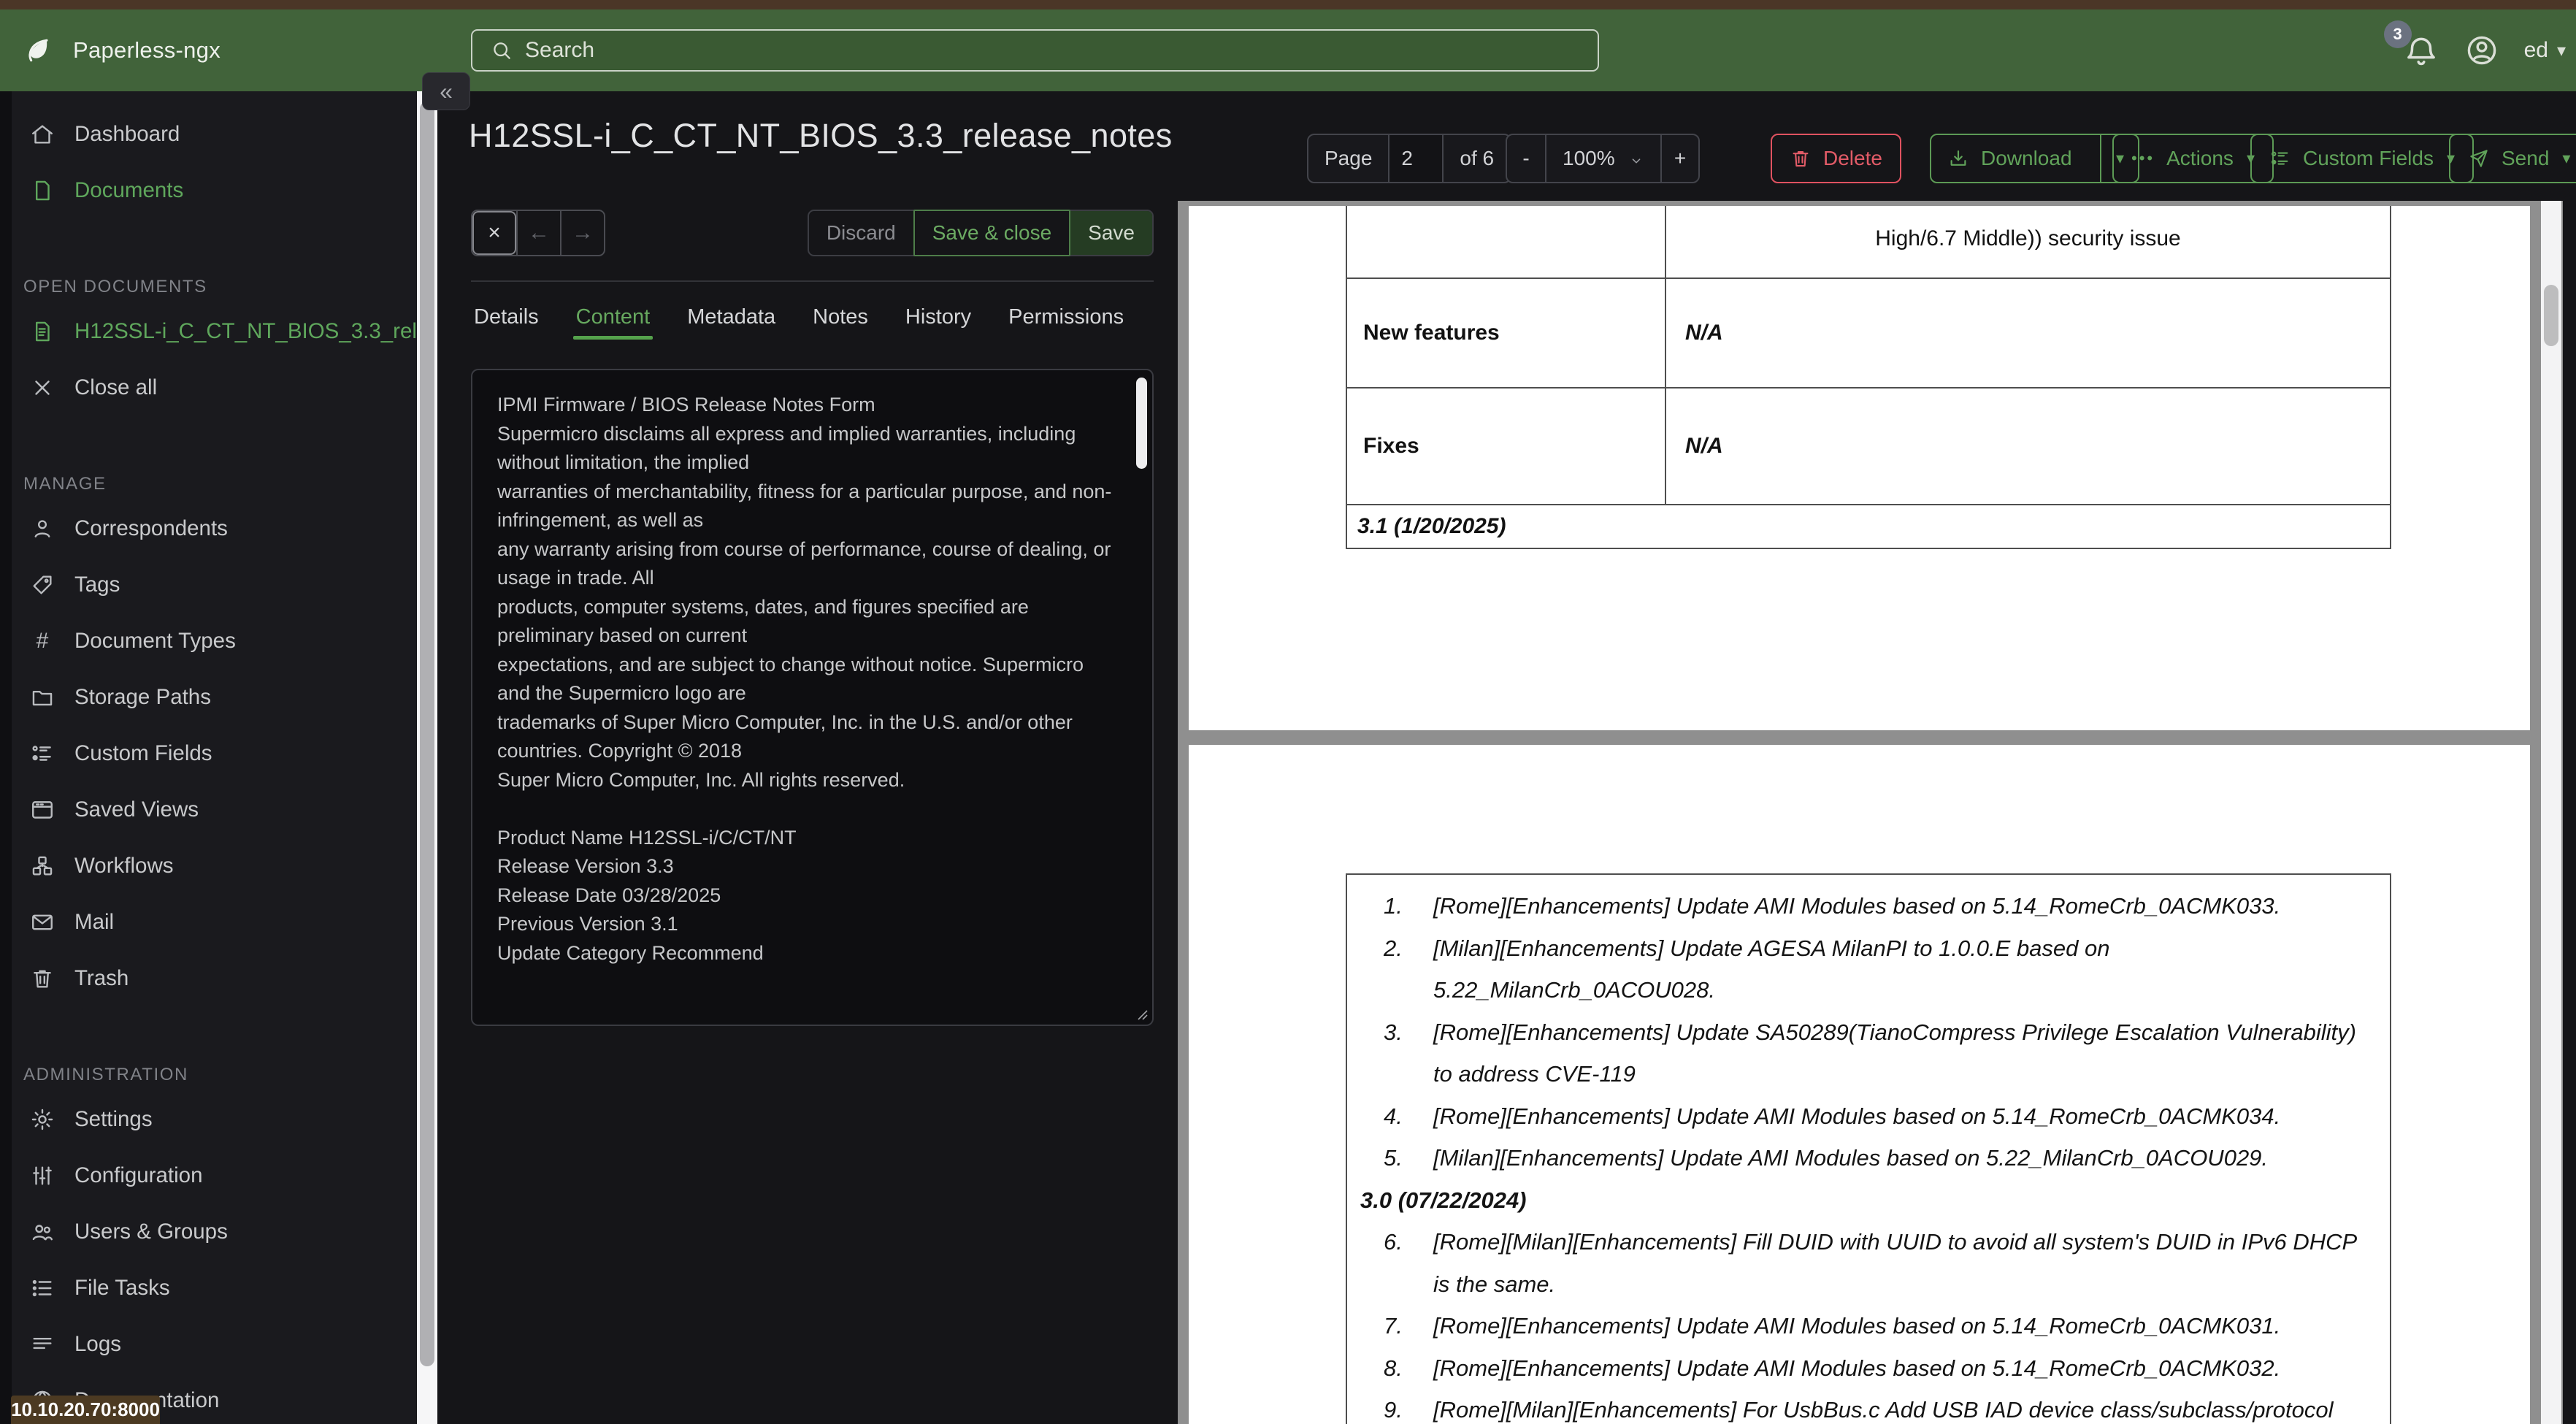 This screenshot has height=1424, width=2576. What do you see at coordinates (2535, 50) in the screenshot?
I see `username: ed` at bounding box center [2535, 50].